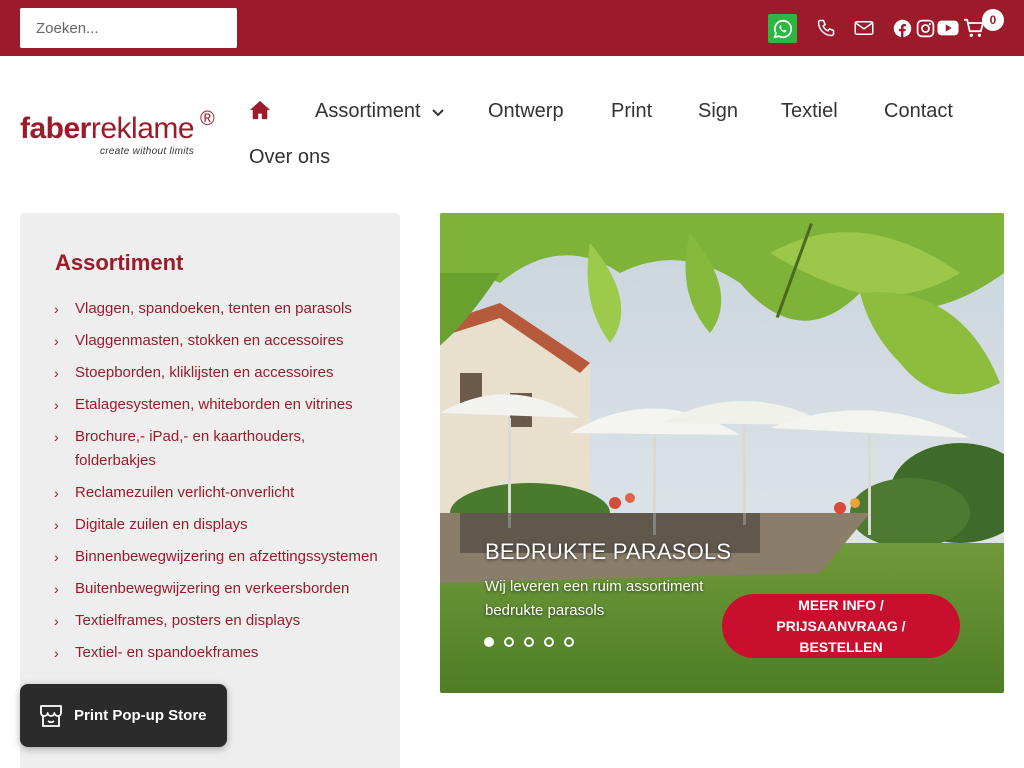 Image resolution: width=1024 pixels, height=768 pixels. Describe the element at coordinates (864, 28) in the screenshot. I see `mail-icon` at that location.